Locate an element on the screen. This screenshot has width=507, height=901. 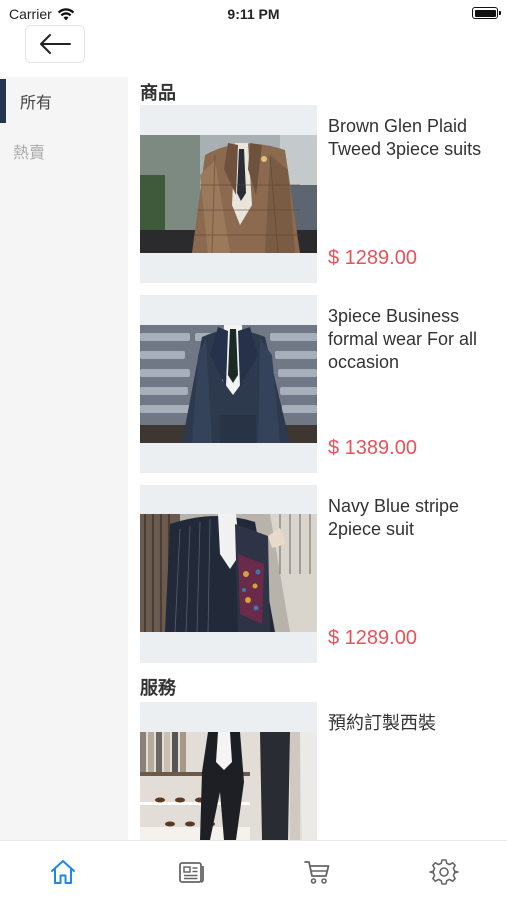
arrow-left-icon is located at coordinates (55, 44).